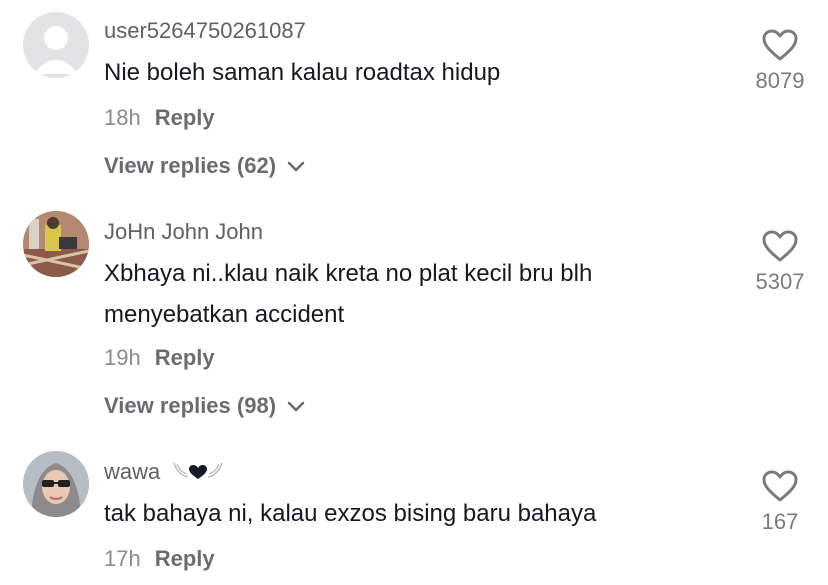 This screenshot has width=828, height=585. What do you see at coordinates (780, 281) in the screenshot?
I see `like-count: 5307` at bounding box center [780, 281].